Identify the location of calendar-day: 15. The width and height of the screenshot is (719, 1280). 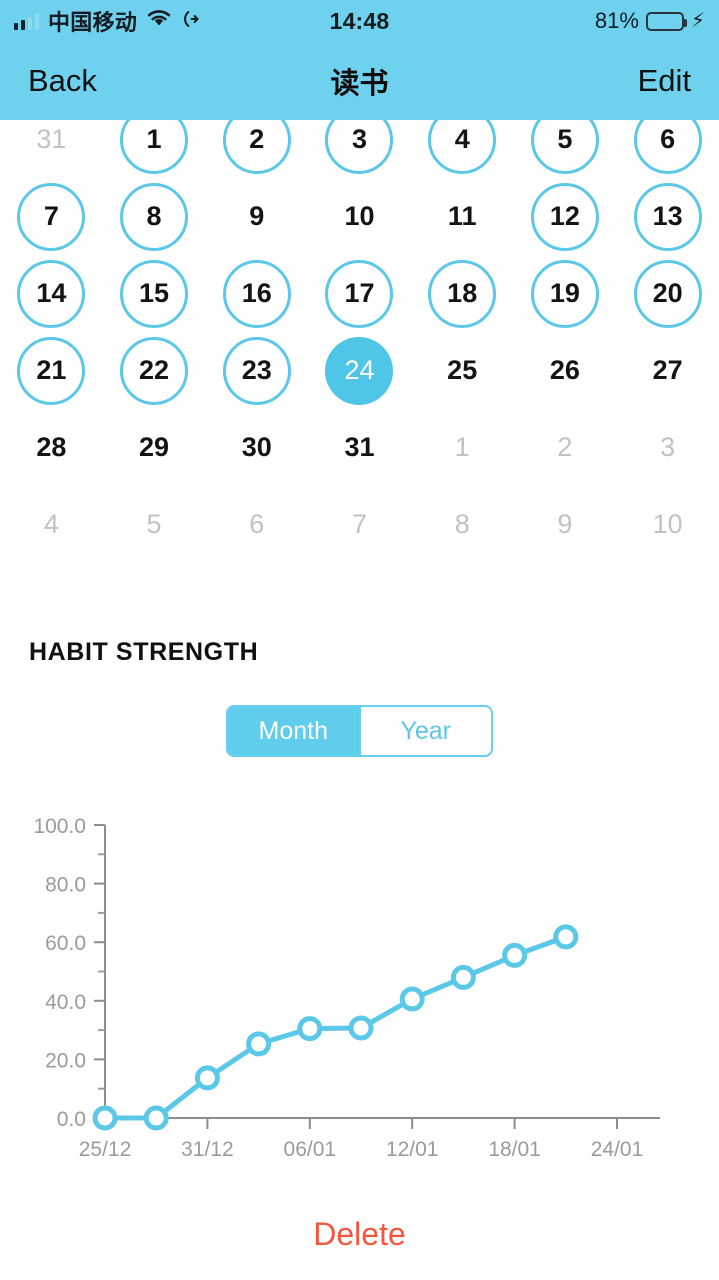
(154, 293).